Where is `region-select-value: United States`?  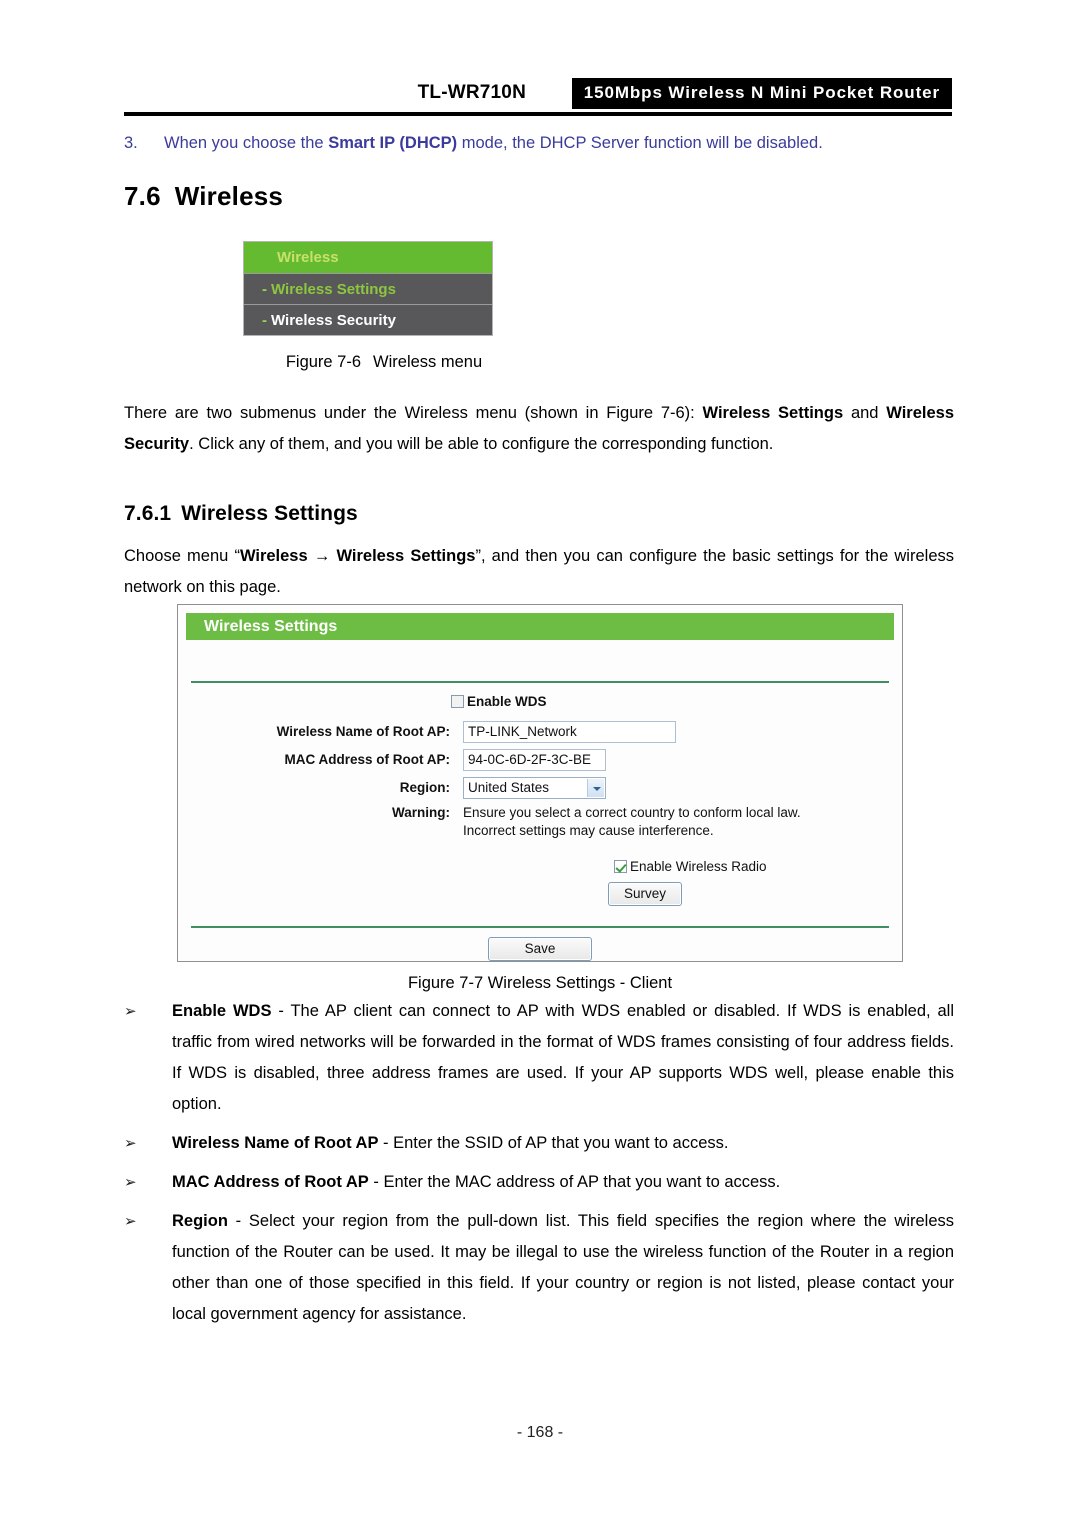
region-select-value: United States is located at coordinates (509, 787).